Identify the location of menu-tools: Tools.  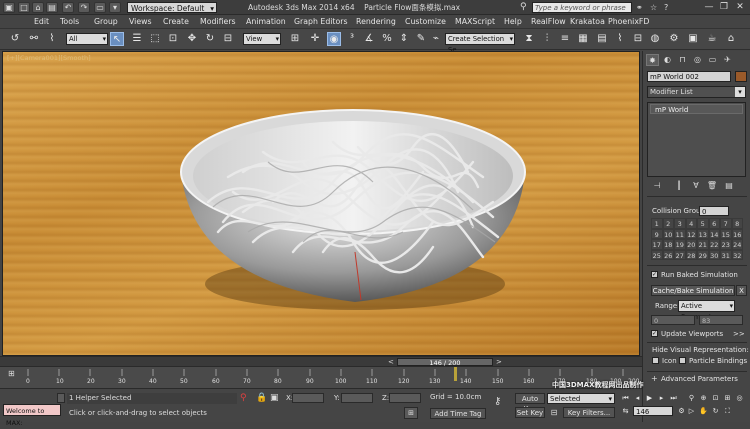
(69, 22).